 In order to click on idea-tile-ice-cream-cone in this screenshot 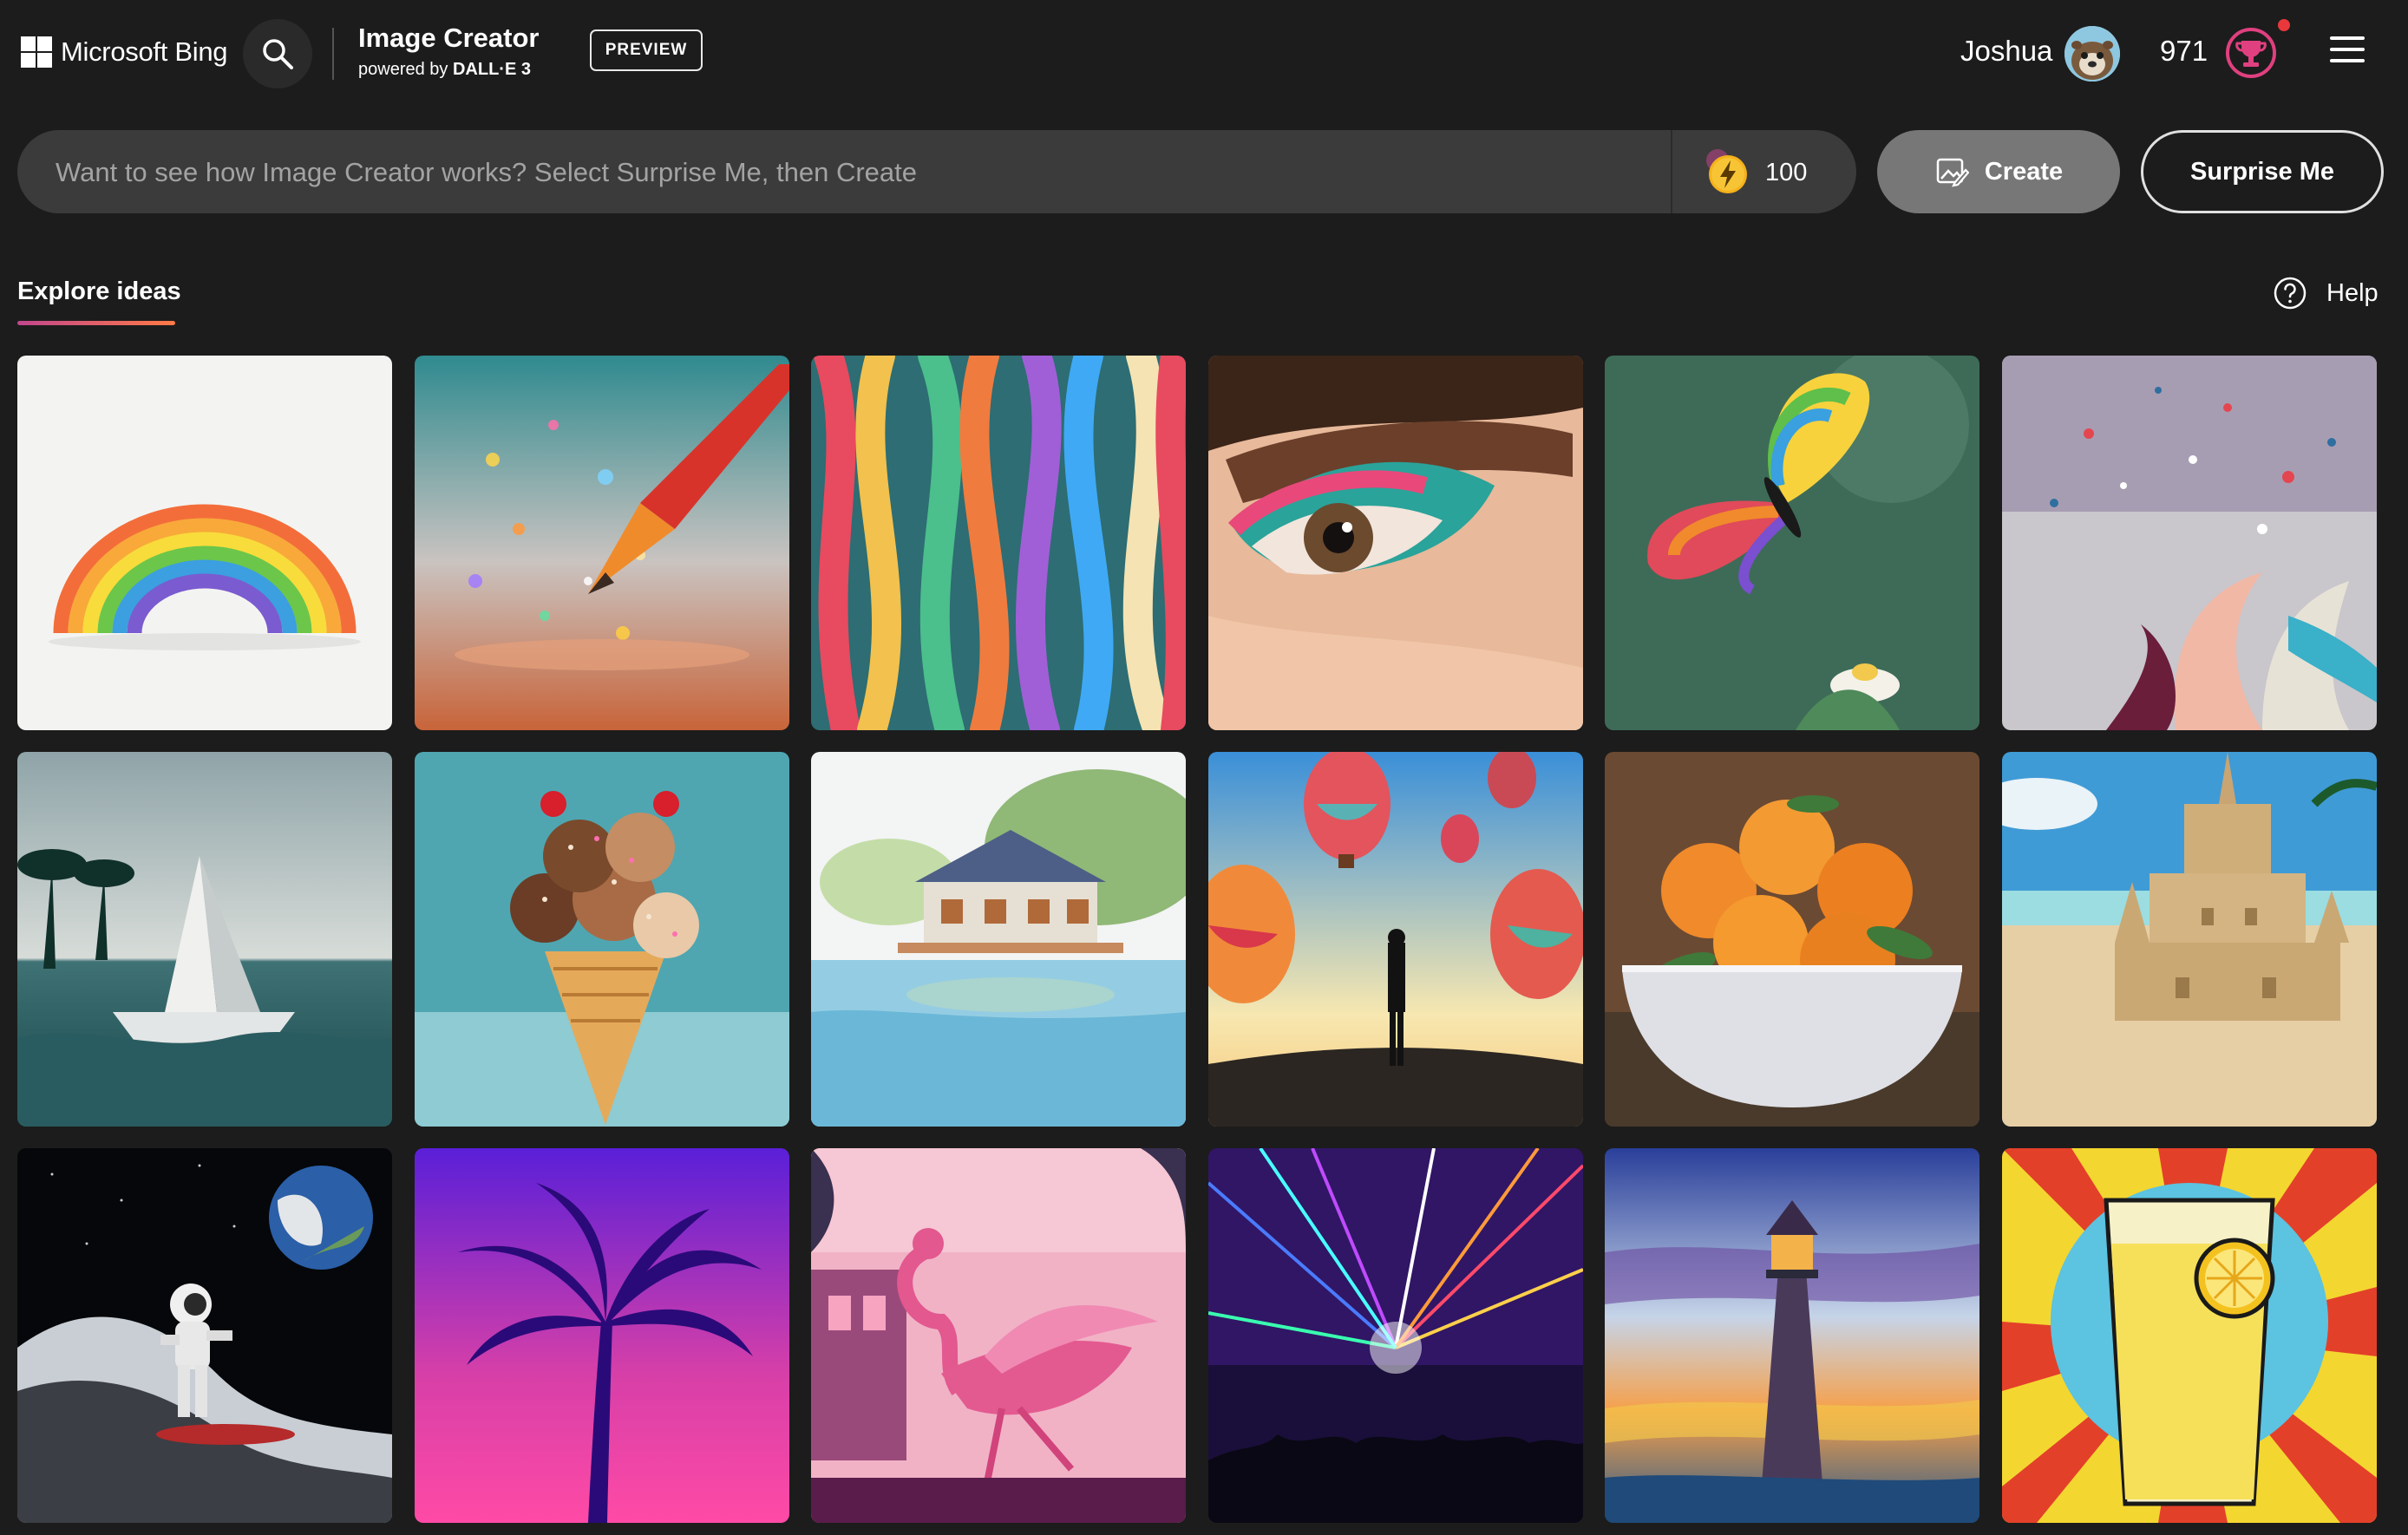, I will do `click(601, 939)`.